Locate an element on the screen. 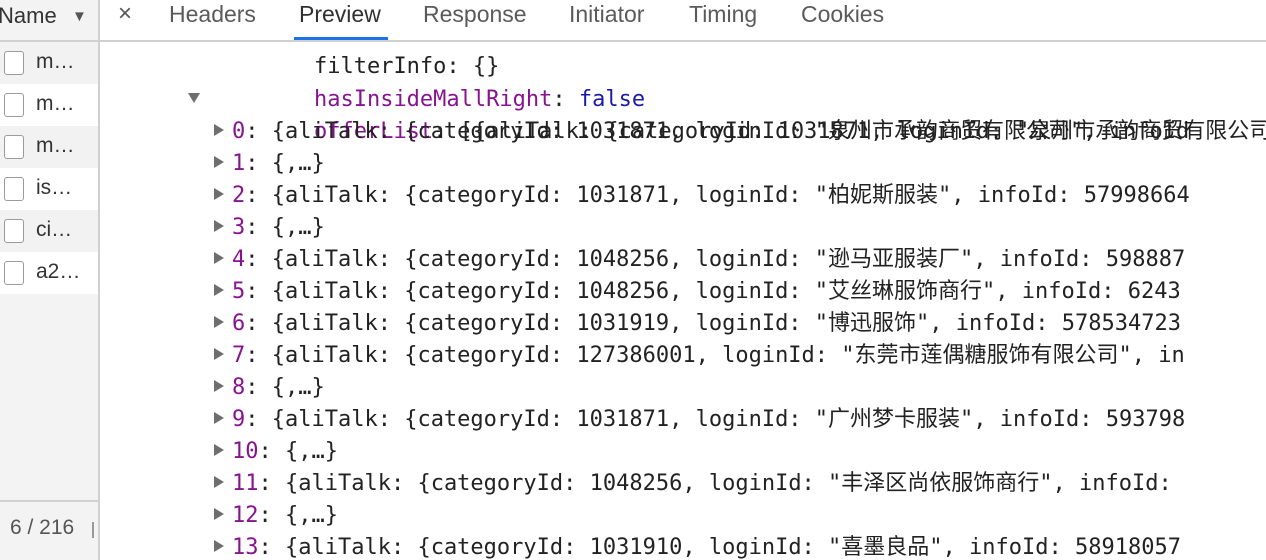 The width and height of the screenshot is (1266, 560). name-column-header: Name ▼ is located at coordinates (49, 21).